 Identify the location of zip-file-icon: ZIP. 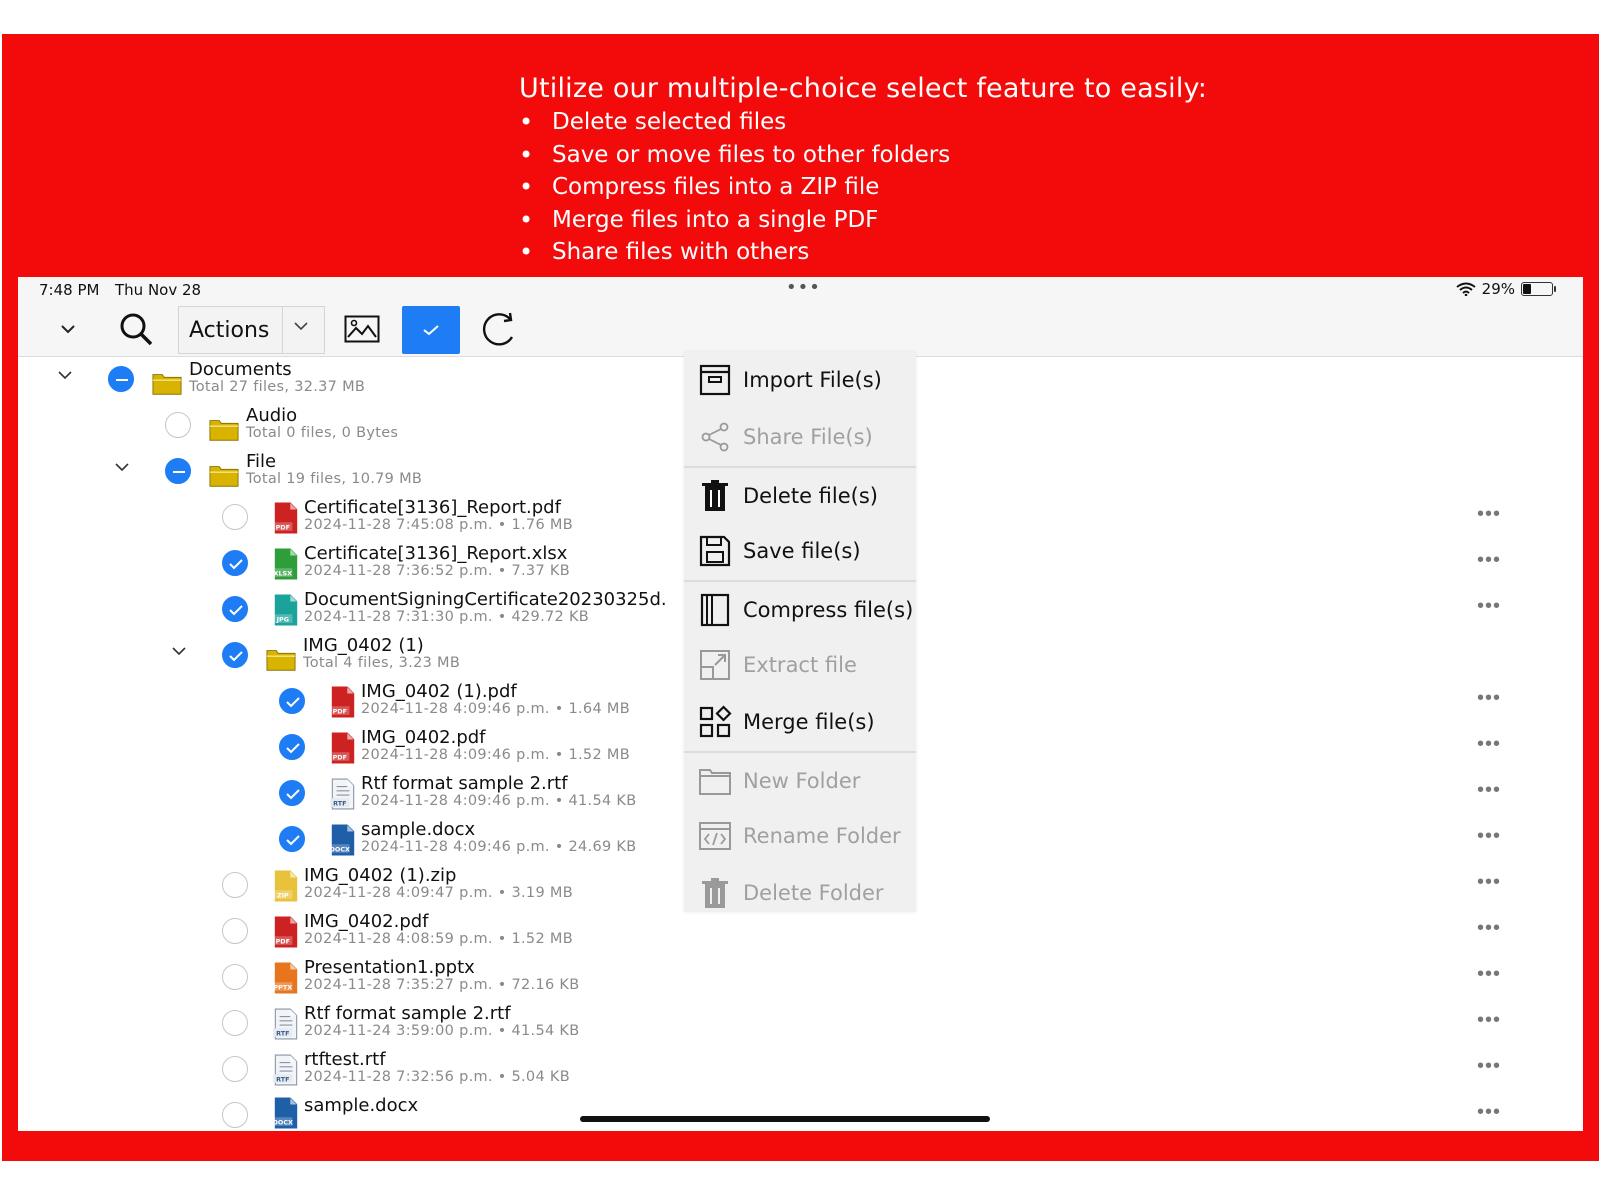
(285, 886).